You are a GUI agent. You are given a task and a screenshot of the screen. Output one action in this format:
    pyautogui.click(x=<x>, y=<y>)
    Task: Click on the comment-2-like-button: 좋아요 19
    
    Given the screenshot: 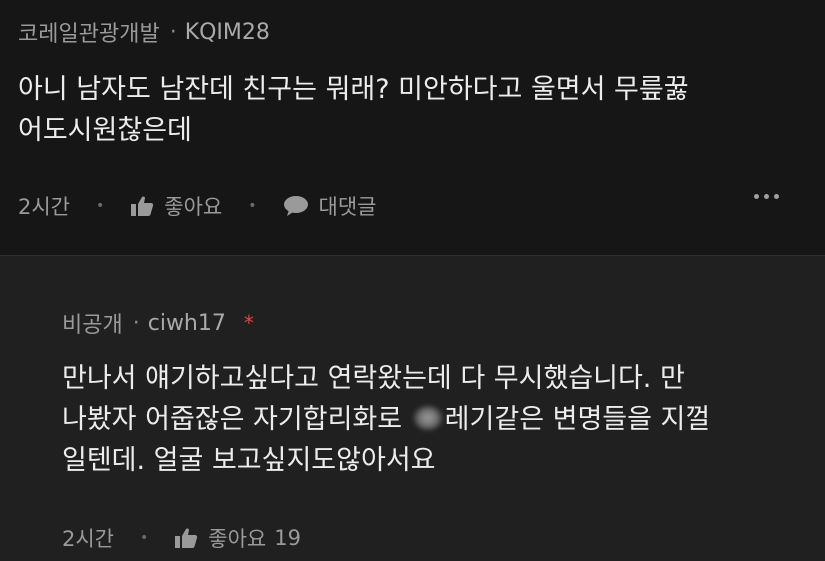 What is the action you would take?
    pyautogui.click(x=237, y=538)
    